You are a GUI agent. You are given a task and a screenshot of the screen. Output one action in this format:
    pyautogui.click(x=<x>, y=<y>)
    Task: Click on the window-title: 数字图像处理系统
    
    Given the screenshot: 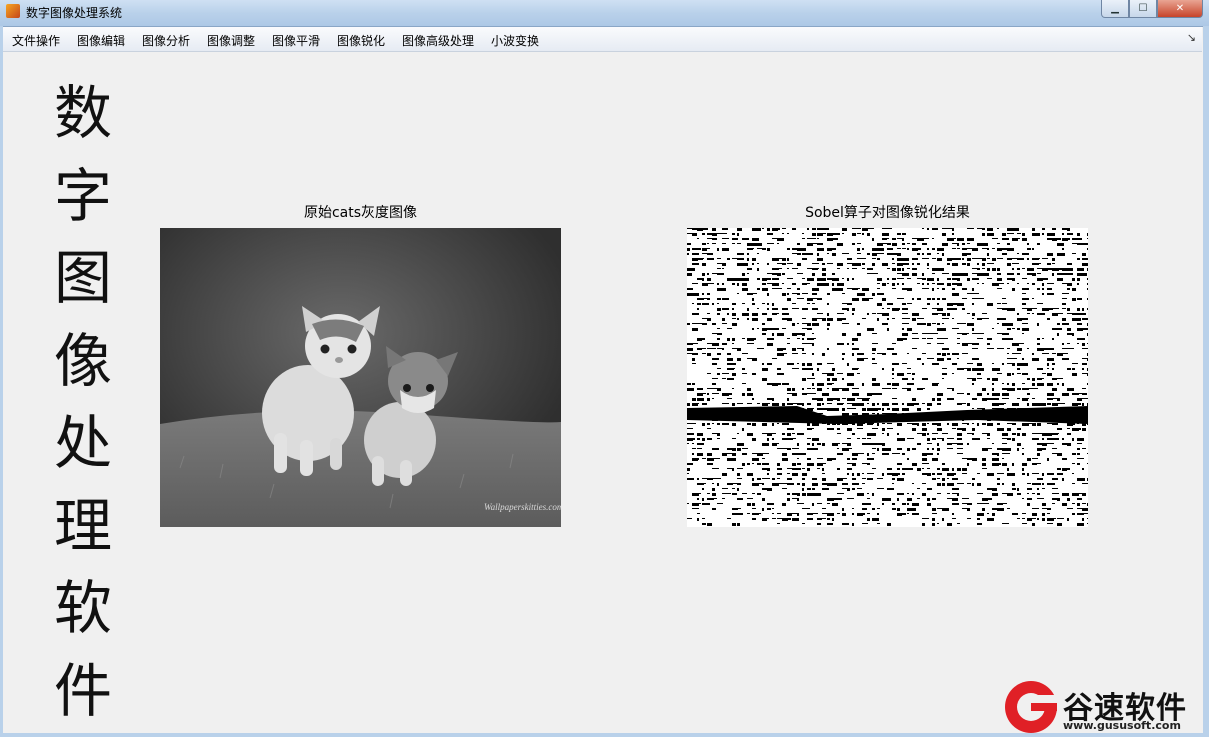 What is the action you would take?
    pyautogui.click(x=74, y=13)
    